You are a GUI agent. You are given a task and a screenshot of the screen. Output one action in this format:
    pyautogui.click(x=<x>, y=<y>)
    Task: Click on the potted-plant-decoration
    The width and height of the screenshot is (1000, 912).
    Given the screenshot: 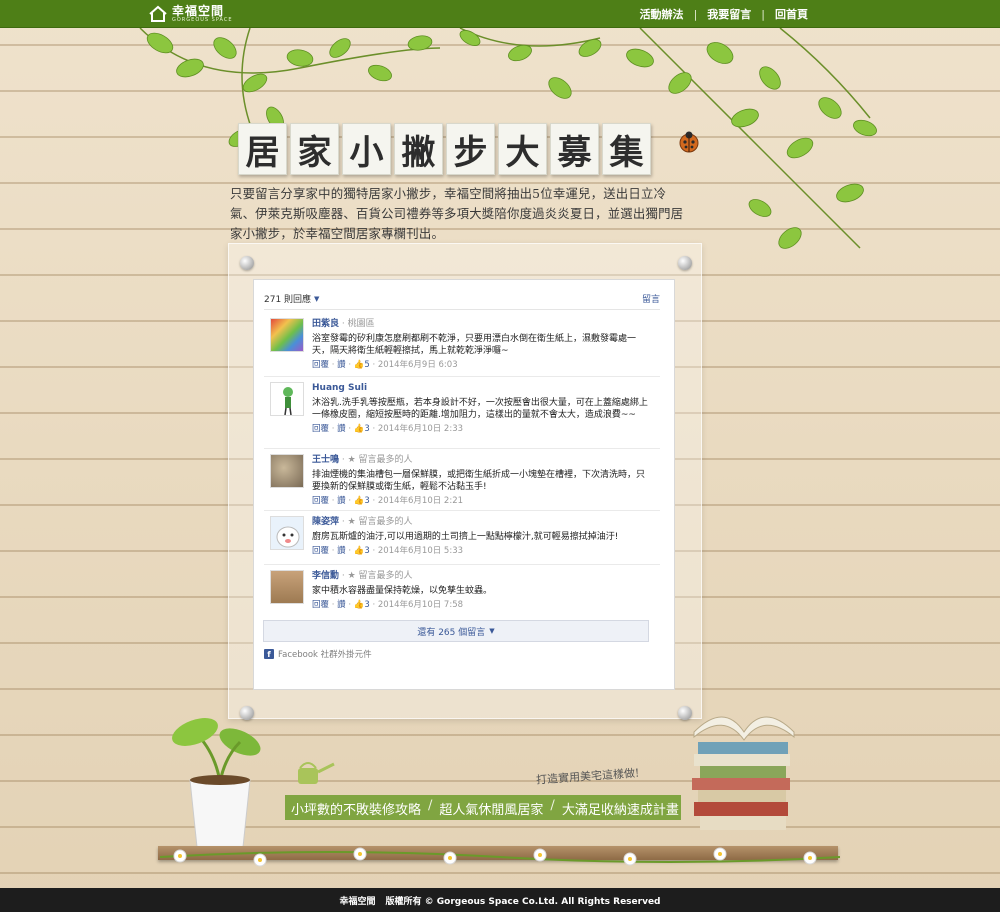 What is the action you would take?
    pyautogui.click(x=216, y=783)
    